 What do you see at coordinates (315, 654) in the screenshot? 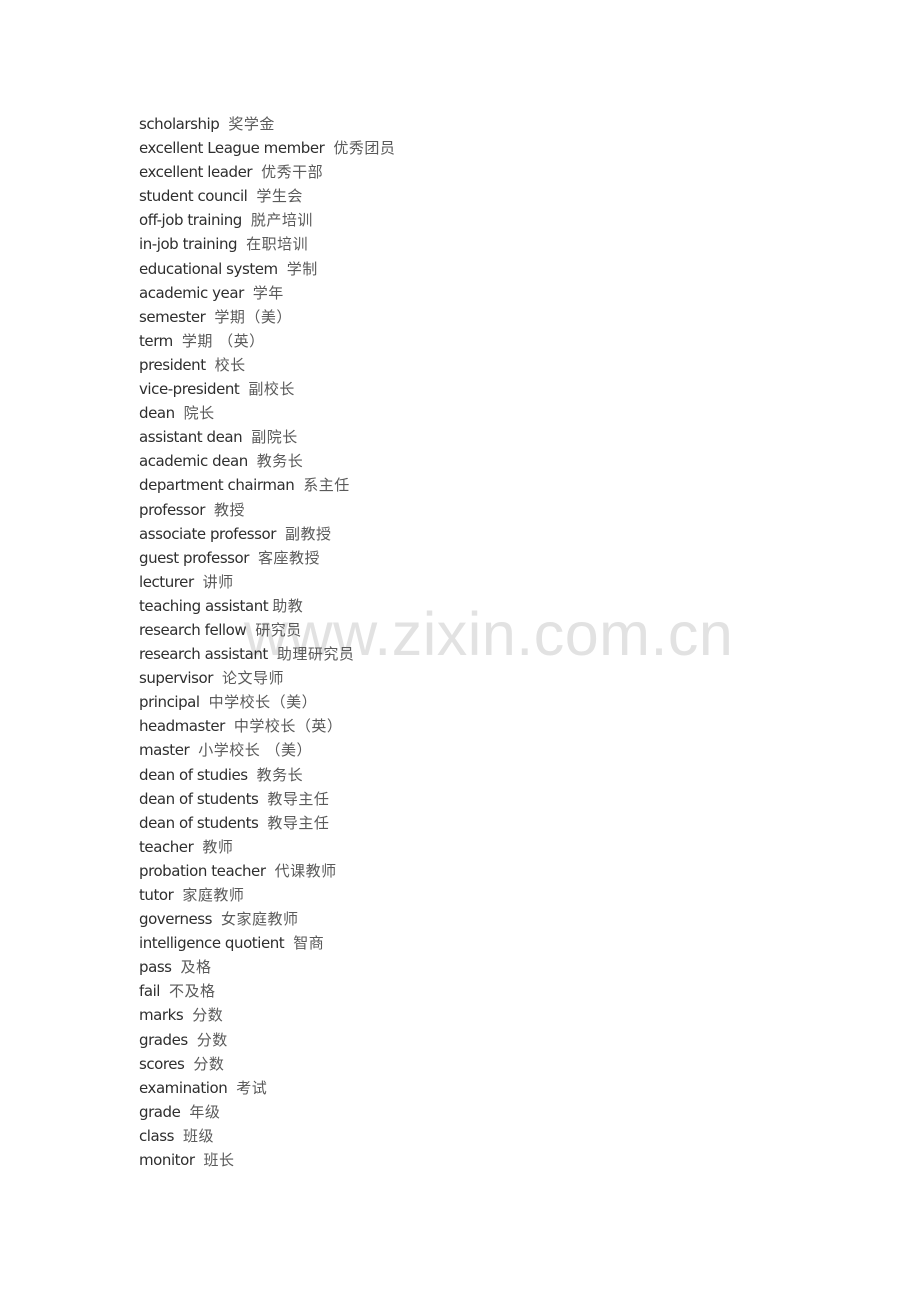
I see `chinese-translation: 助理研究员` at bounding box center [315, 654].